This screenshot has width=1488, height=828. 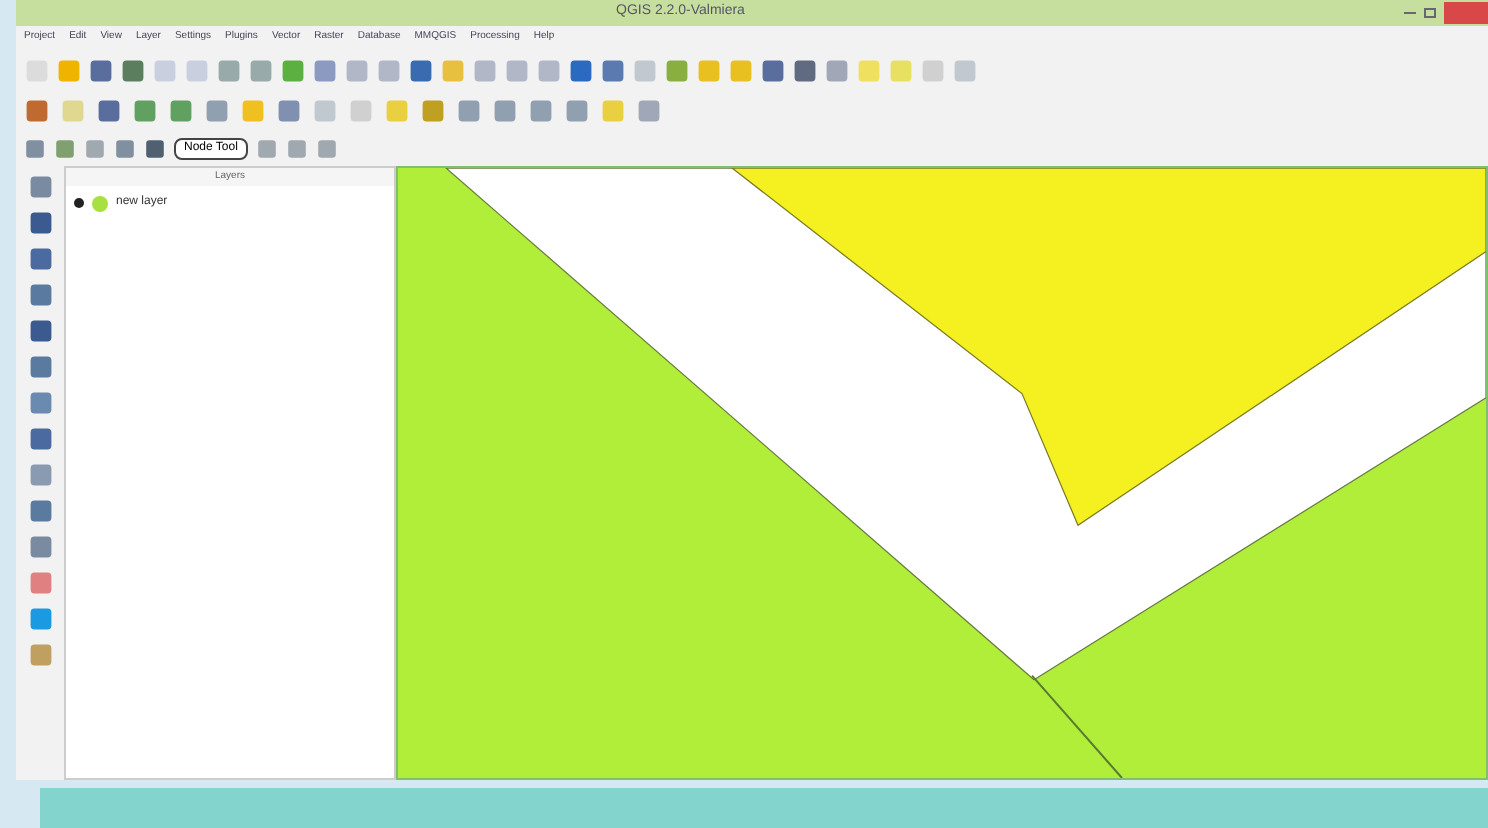 What do you see at coordinates (100, 203) in the screenshot?
I see `layer-symbol-icon` at bounding box center [100, 203].